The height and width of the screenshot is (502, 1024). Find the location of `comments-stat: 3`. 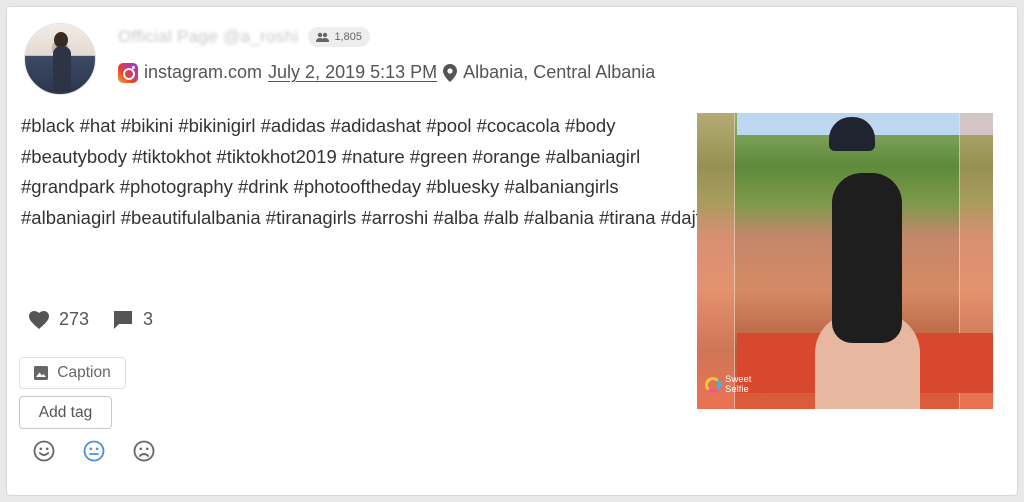

comments-stat: 3 is located at coordinates (133, 319).